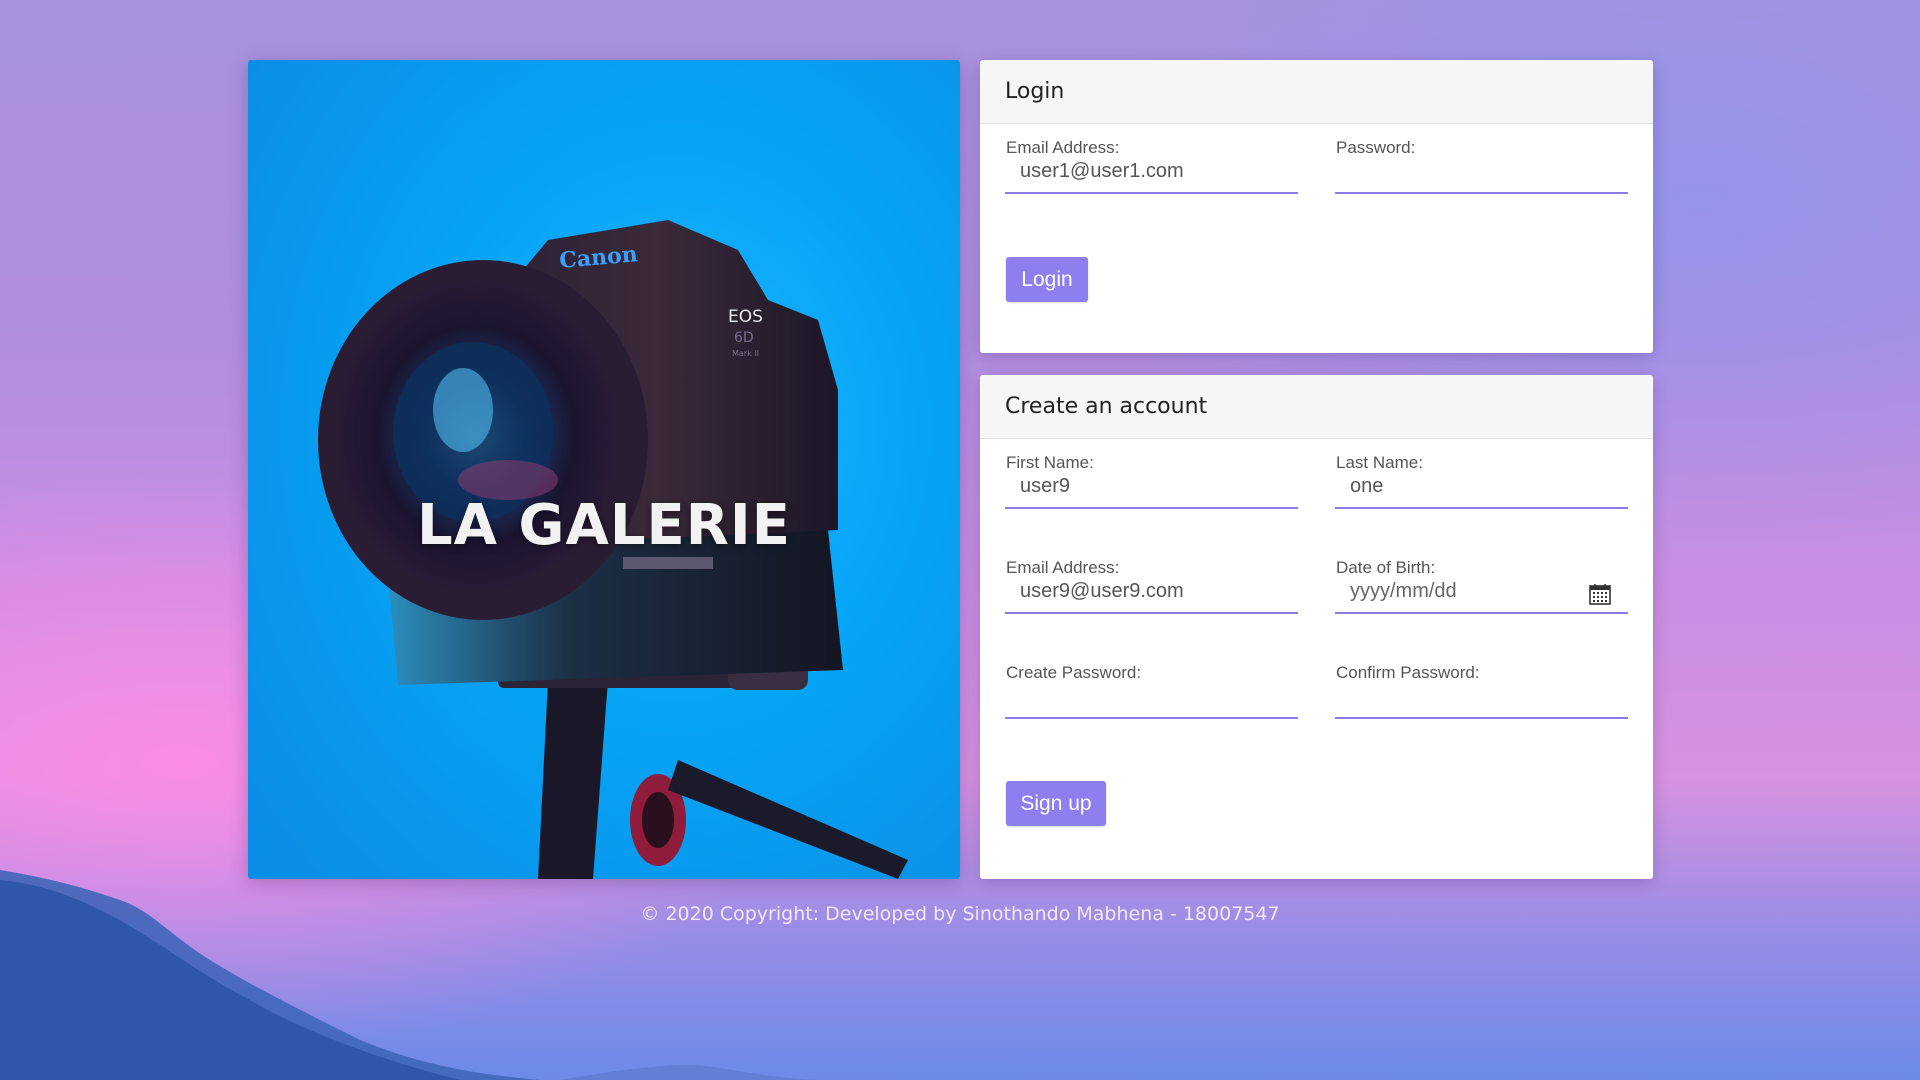  What do you see at coordinates (1151, 579) in the screenshot?
I see `signup-email-field: Email Address: user9@user9.com` at bounding box center [1151, 579].